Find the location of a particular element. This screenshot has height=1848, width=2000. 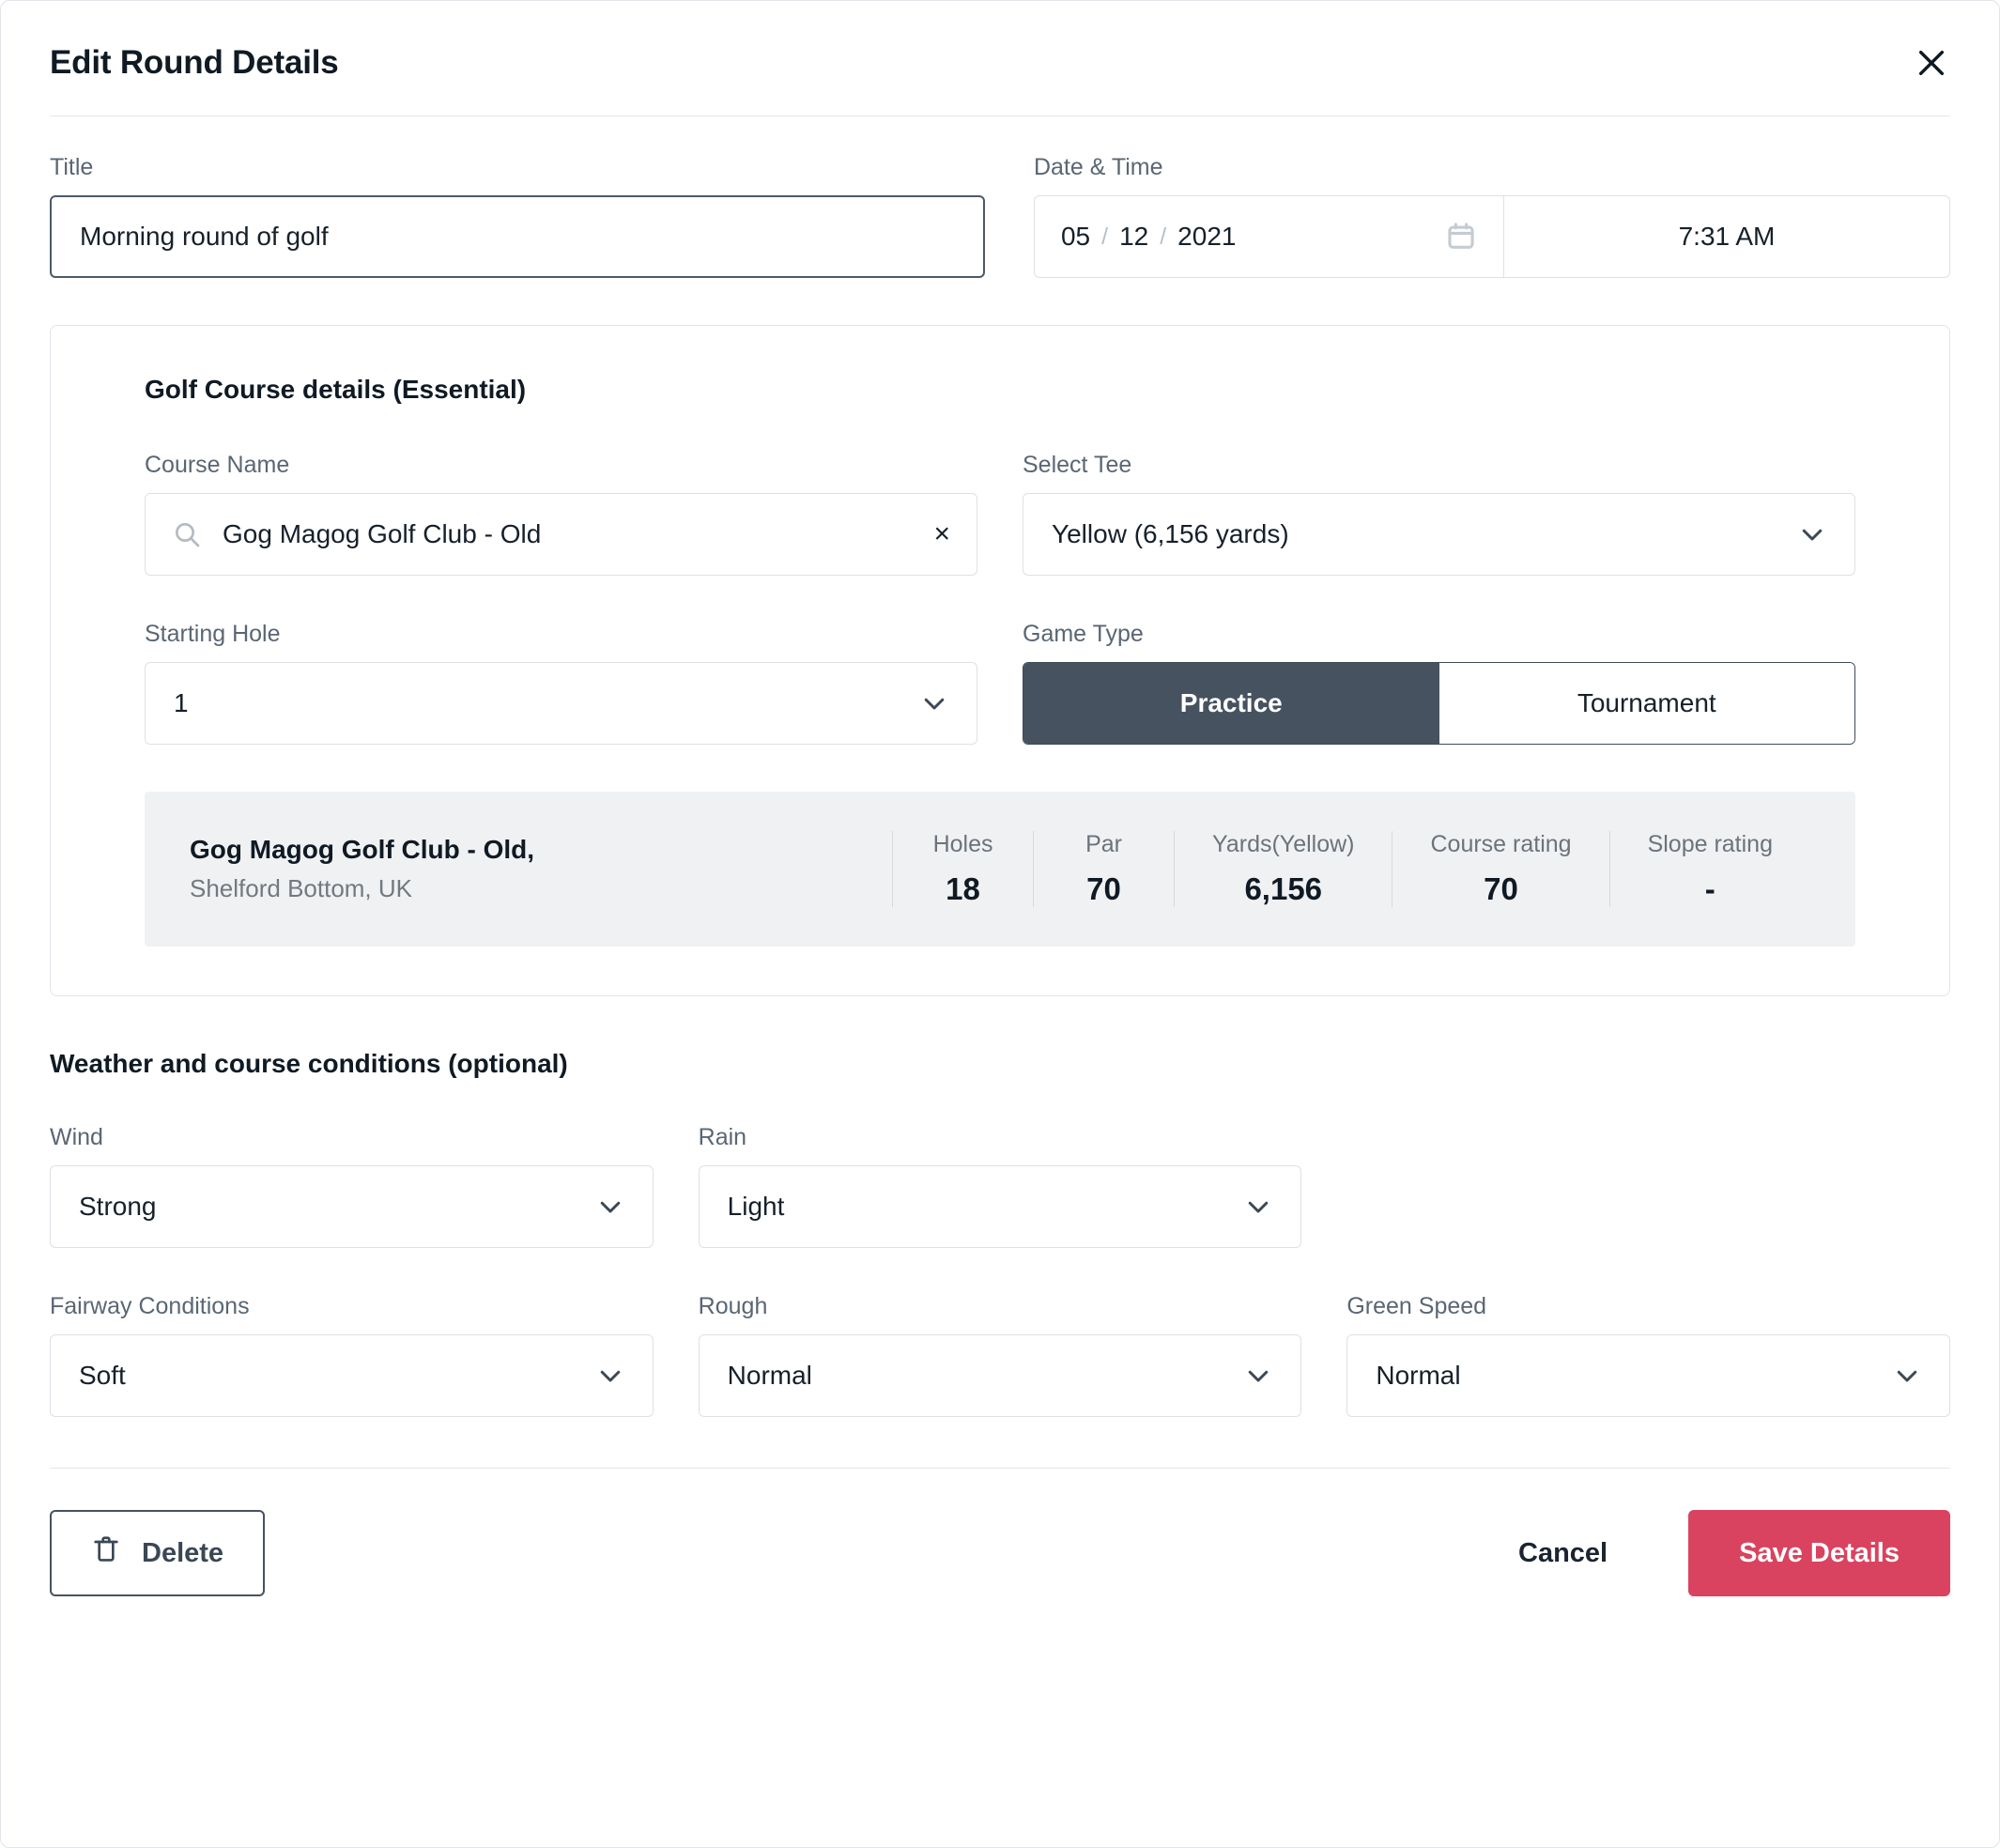

datetime-field-group: Date & Time 05 / 12 / 2021 7:31 AM is located at coordinates (1491, 216).